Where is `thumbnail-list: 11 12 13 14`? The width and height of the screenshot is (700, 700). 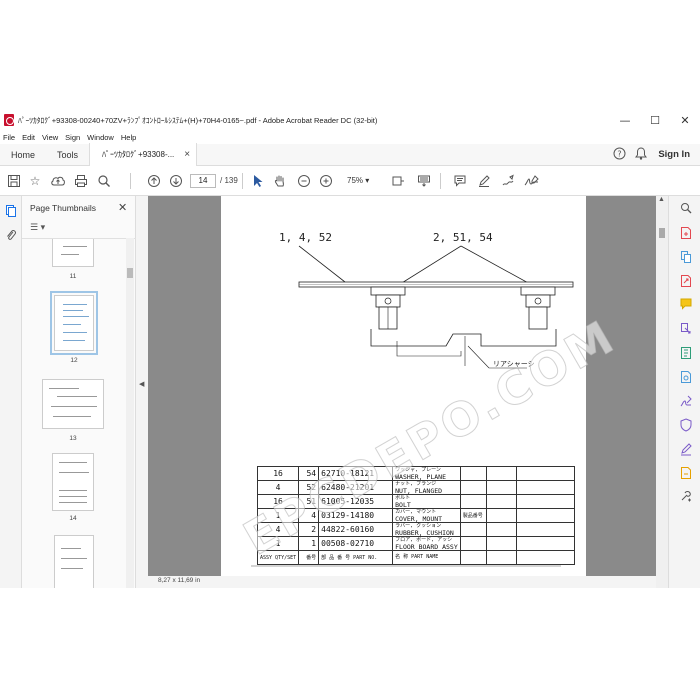 thumbnail-list: 11 12 13 14 is located at coordinates (79, 413).